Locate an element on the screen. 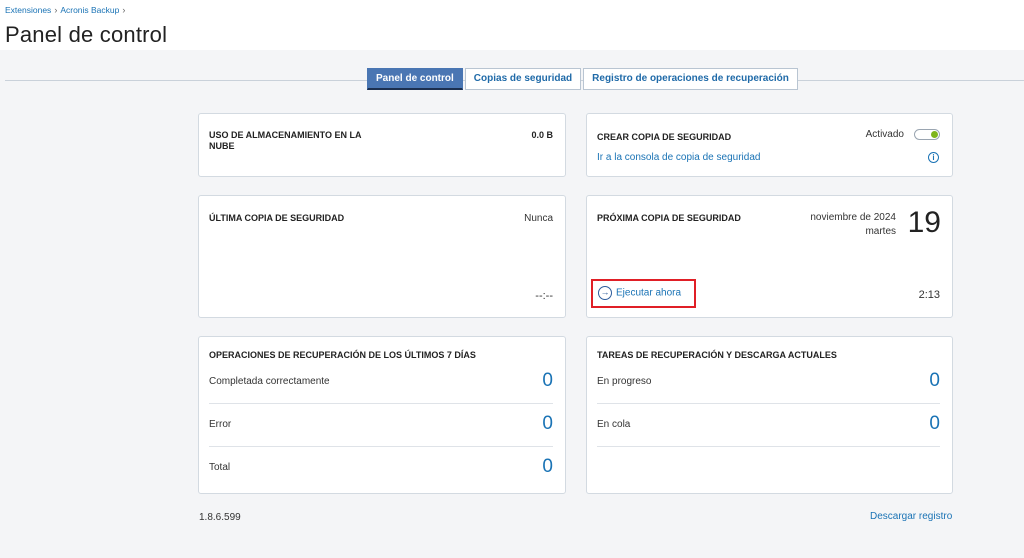 The width and height of the screenshot is (1024, 558). run-now-button: → Ejecutar ahora is located at coordinates (639, 293).